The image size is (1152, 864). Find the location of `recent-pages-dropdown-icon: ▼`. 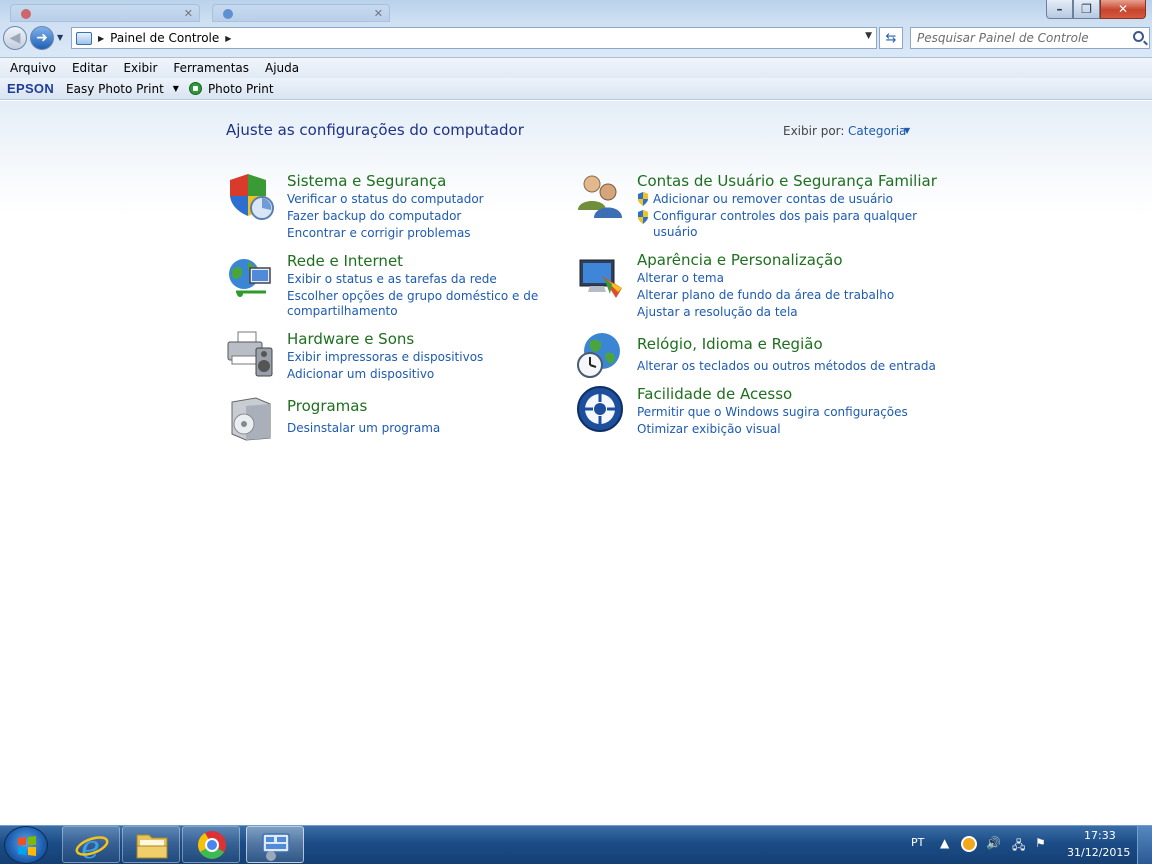

recent-pages-dropdown-icon: ▼ is located at coordinates (60, 37).